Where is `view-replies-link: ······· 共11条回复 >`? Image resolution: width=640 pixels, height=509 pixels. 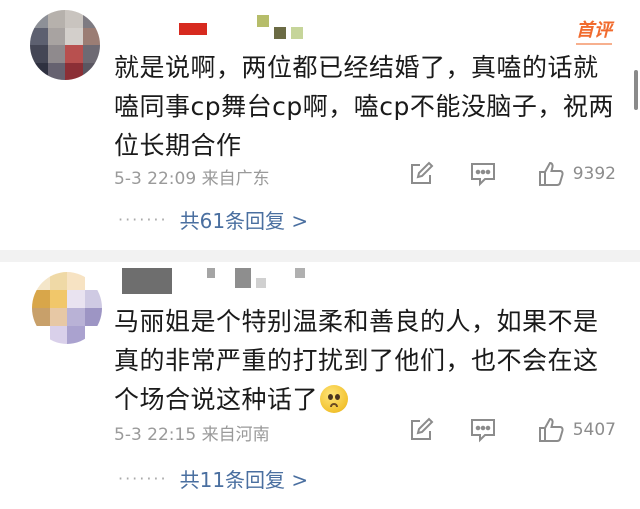
view-replies-link: ······· 共11条回复 > is located at coordinates (213, 478).